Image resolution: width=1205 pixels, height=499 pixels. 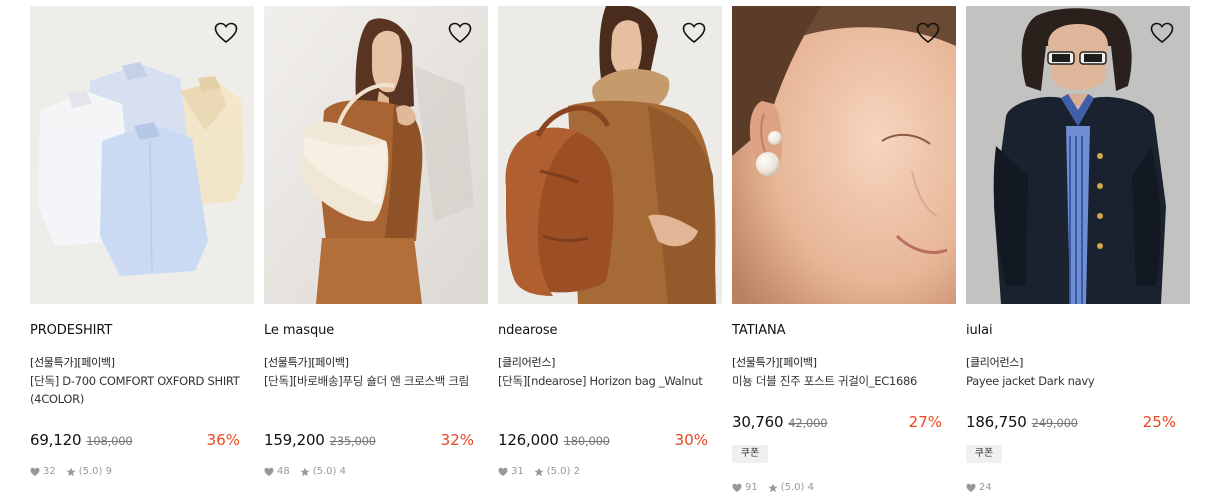 What do you see at coordinates (1159, 422) in the screenshot?
I see `discount-rate: 25%` at bounding box center [1159, 422].